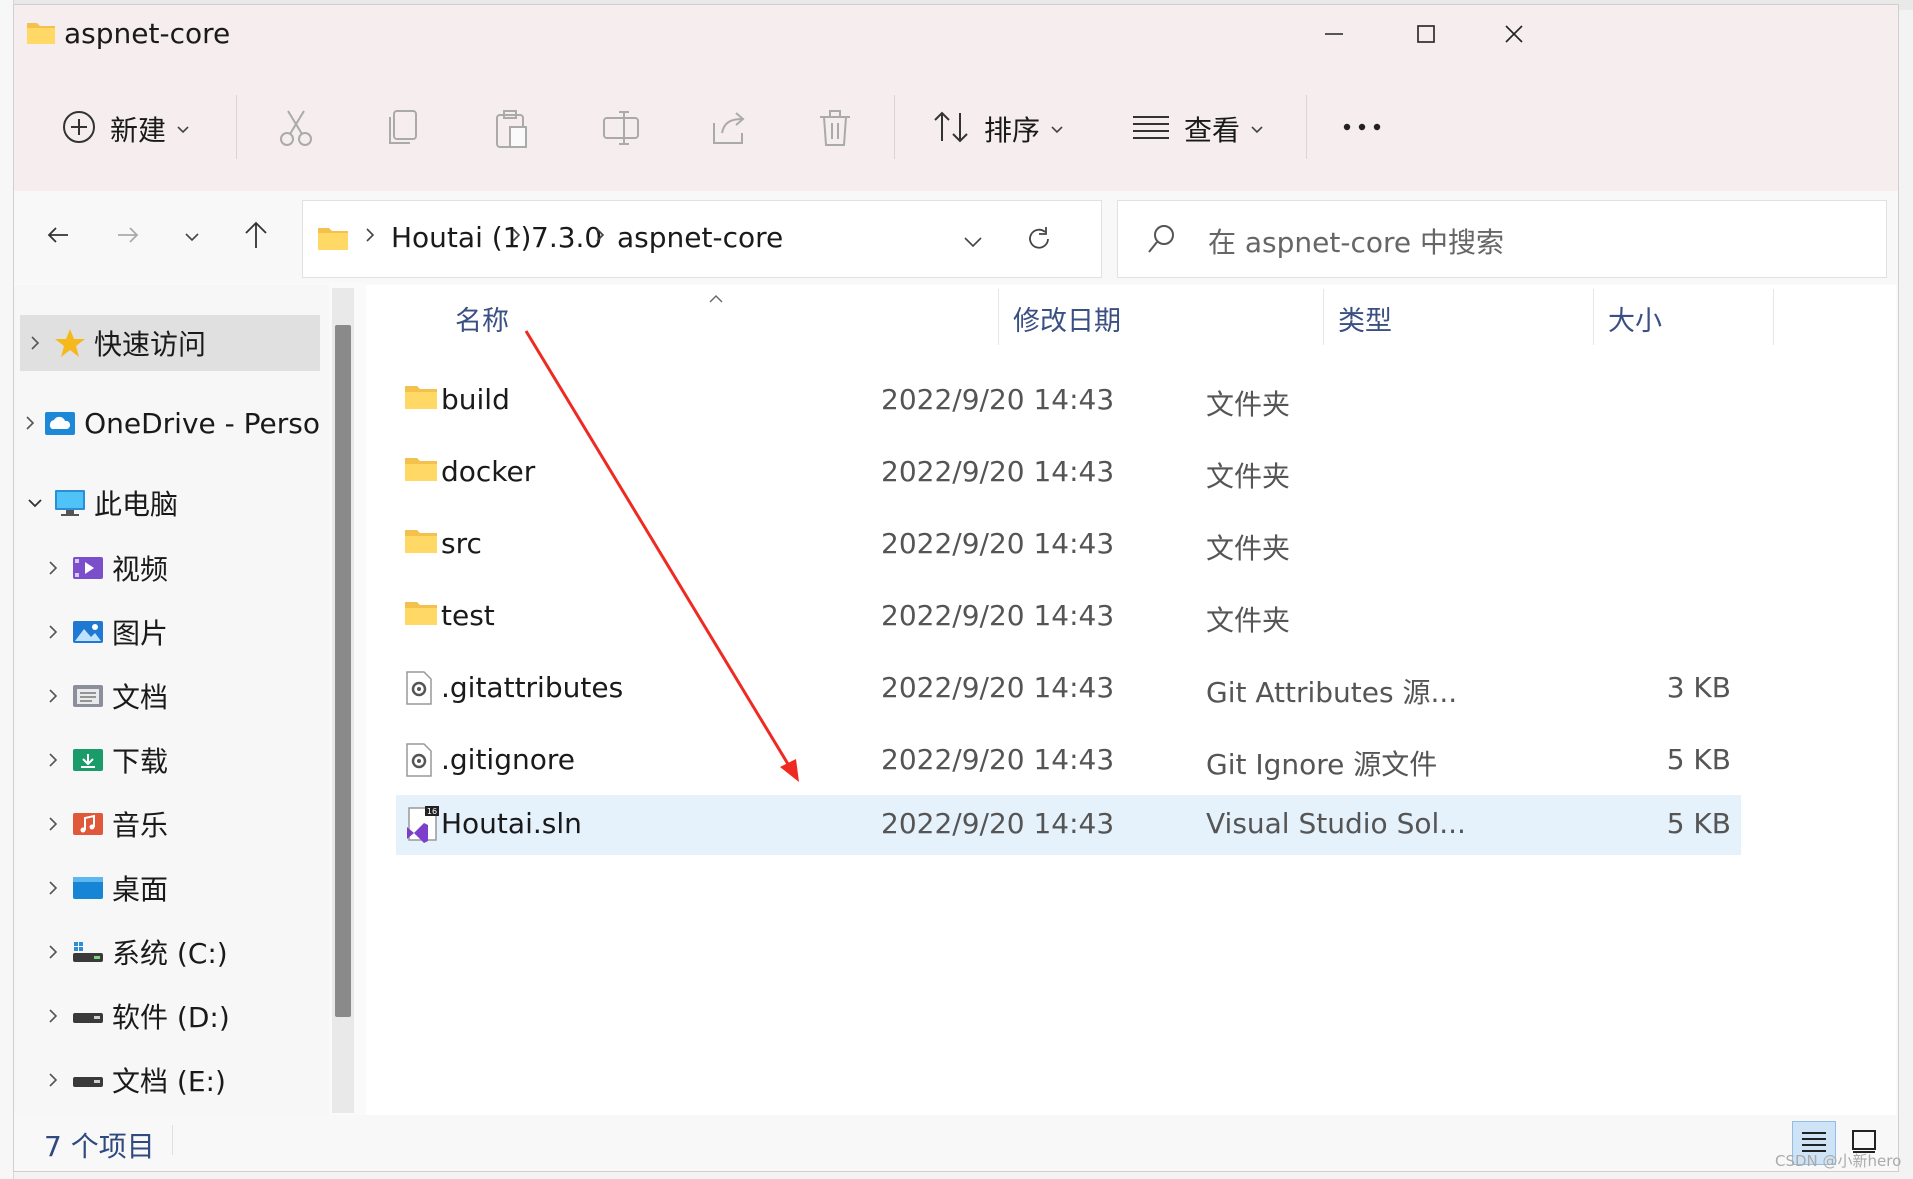  Describe the element at coordinates (1635, 318) in the screenshot. I see `column-header-size: 大小` at that location.